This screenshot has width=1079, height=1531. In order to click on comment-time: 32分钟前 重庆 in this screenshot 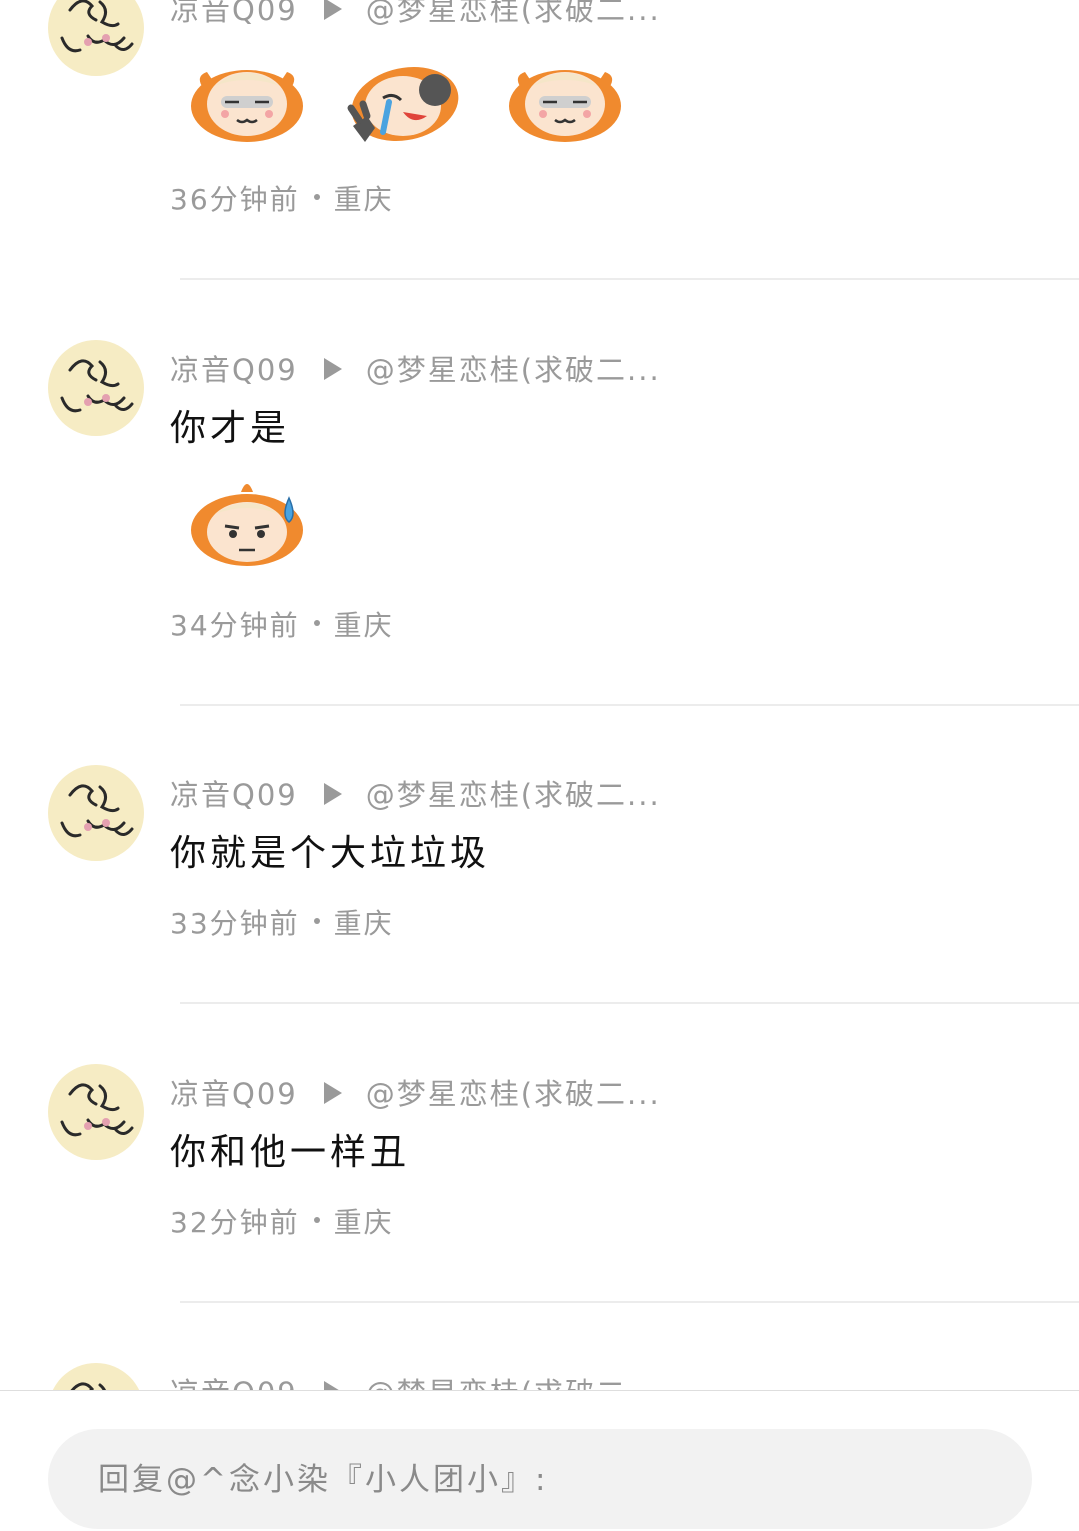, I will do `click(282, 1223)`.